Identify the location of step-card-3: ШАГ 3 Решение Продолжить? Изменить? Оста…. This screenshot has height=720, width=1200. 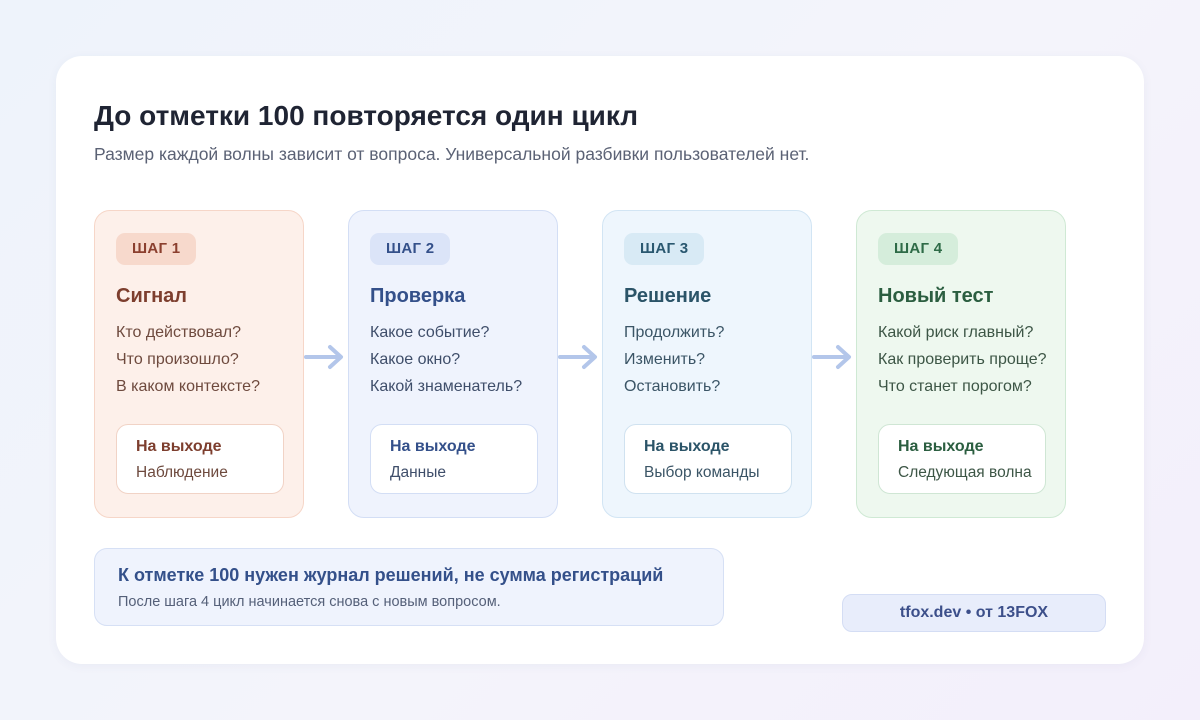
(707, 364).